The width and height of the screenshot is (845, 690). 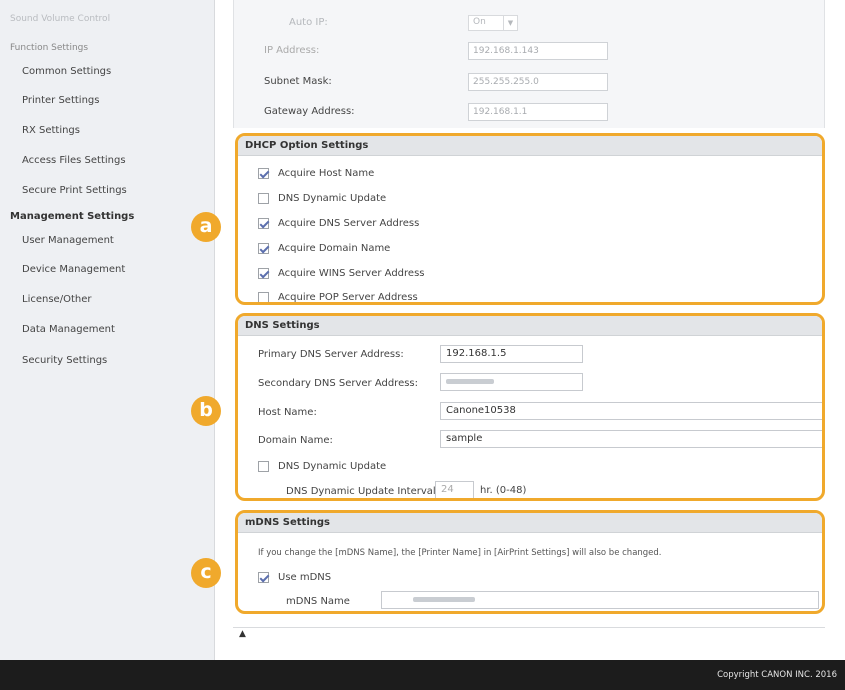 What do you see at coordinates (493, 23) in the screenshot?
I see `auto-ip-select: On ▼` at bounding box center [493, 23].